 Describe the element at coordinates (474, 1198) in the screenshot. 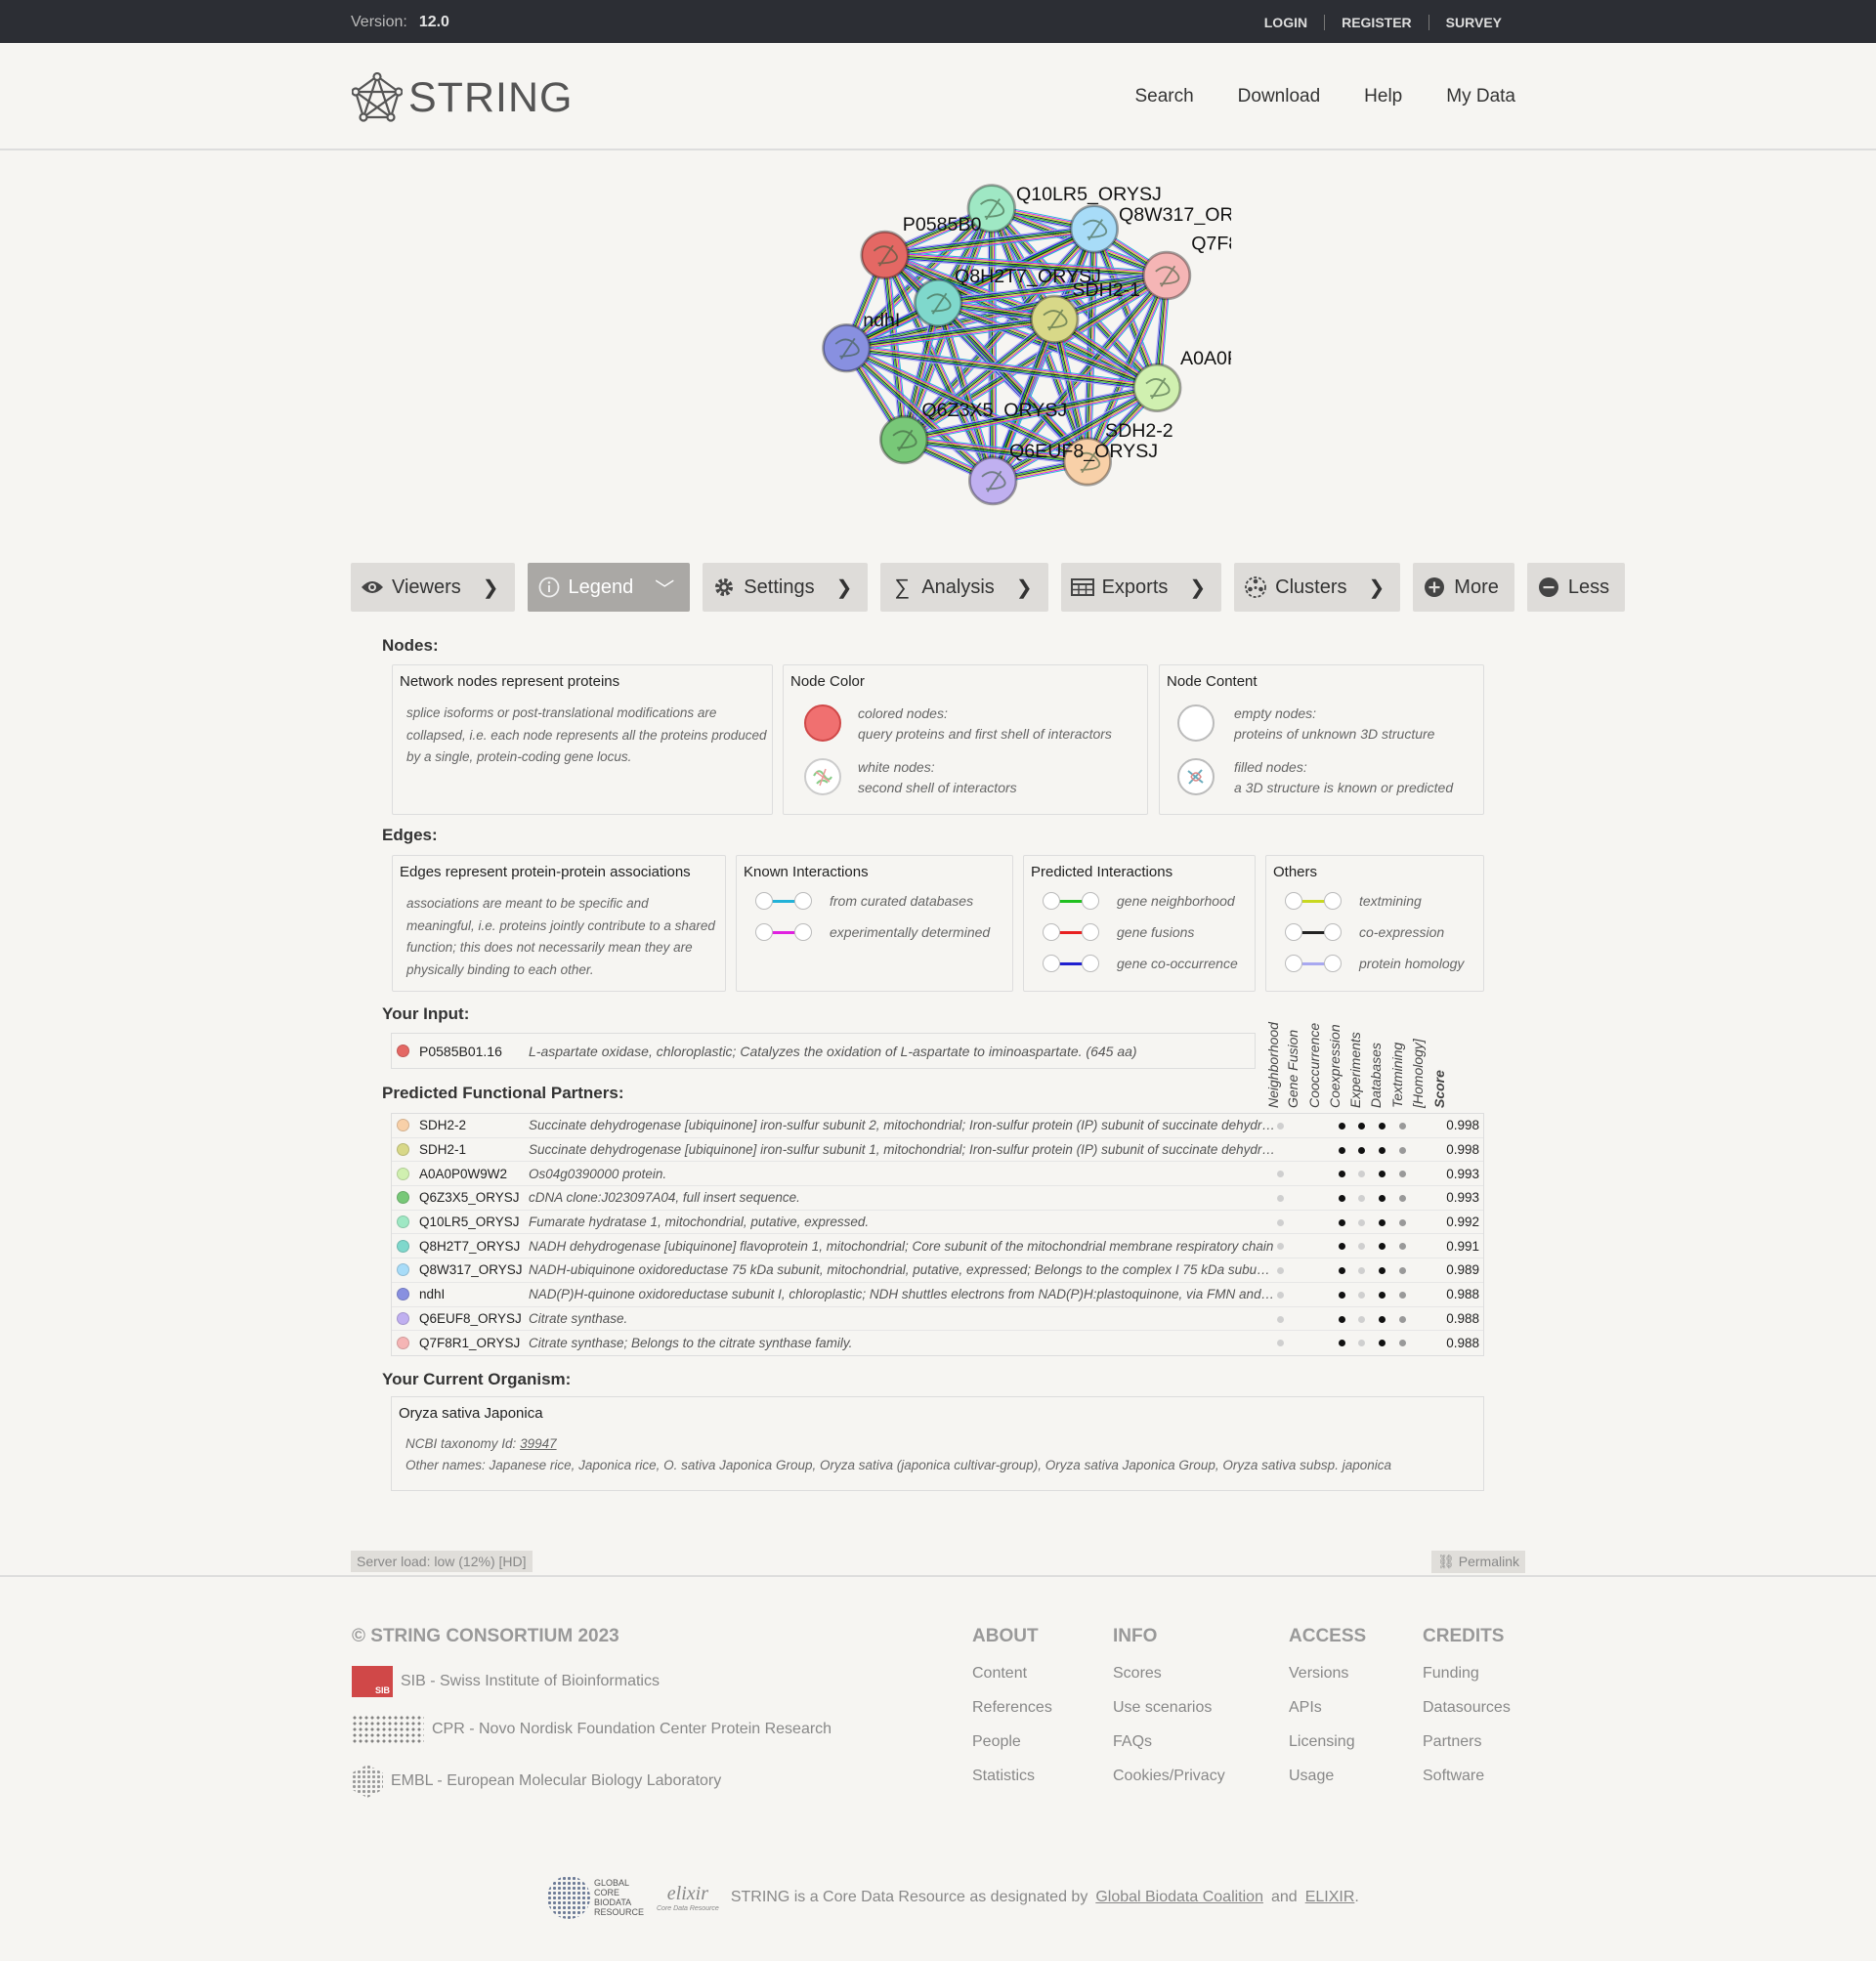

I see `partner-name: Q6Z3X5_ORYSJ` at that location.